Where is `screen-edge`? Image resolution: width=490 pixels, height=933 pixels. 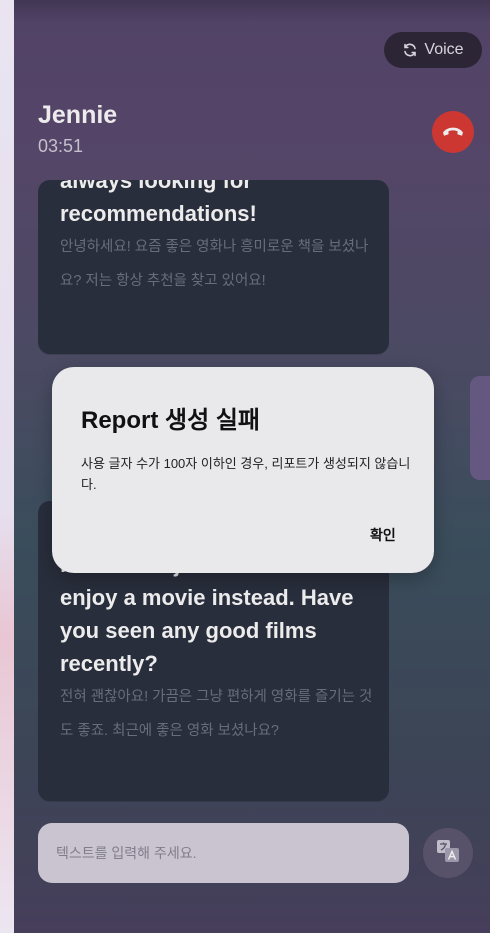
screen-edge is located at coordinates (7, 466).